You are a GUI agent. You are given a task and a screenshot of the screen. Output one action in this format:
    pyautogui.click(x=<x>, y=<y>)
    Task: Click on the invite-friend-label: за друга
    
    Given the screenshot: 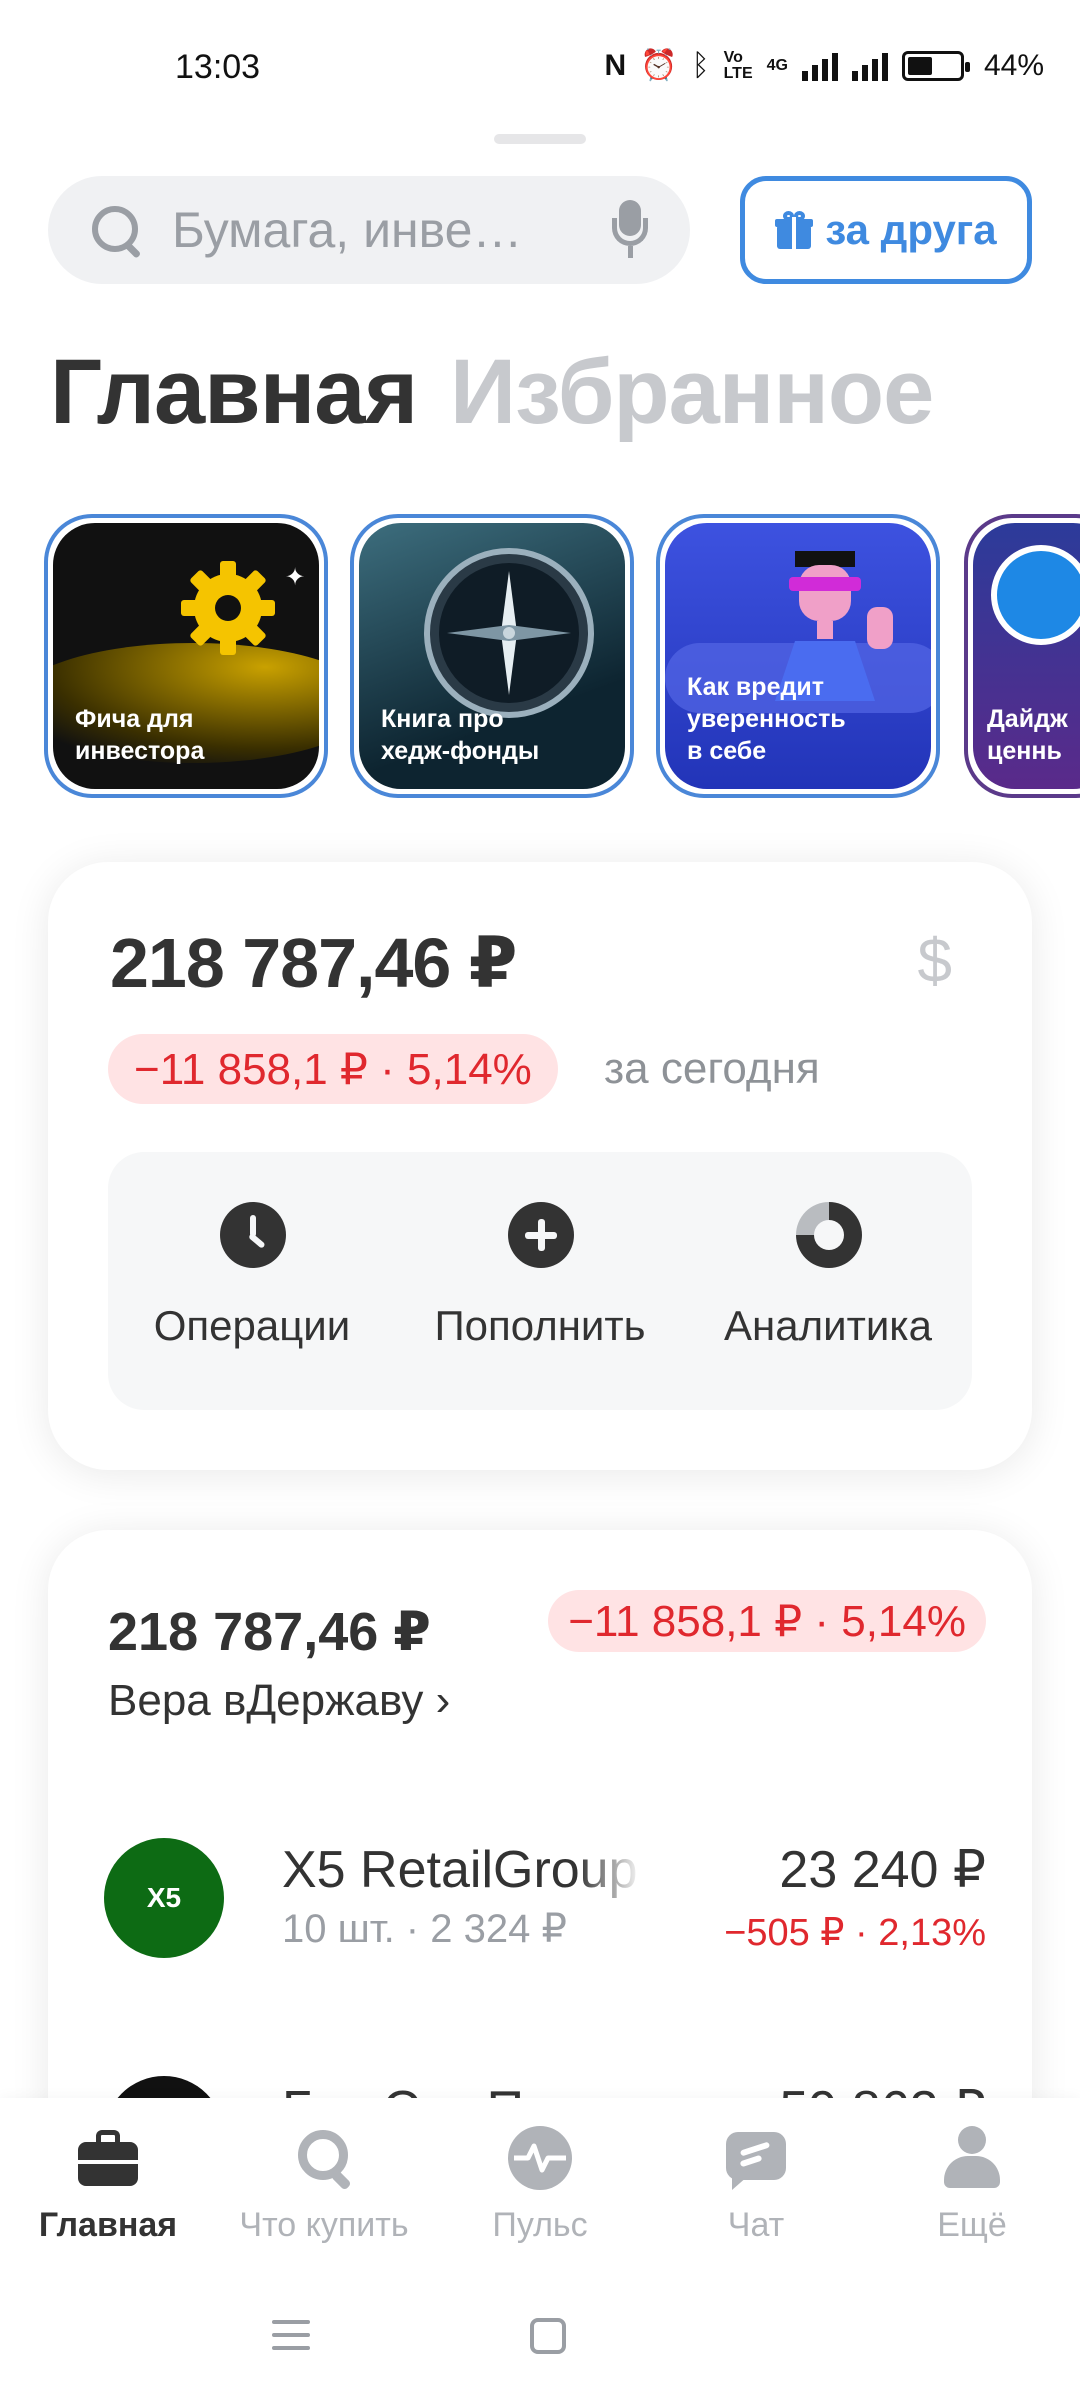 What is the action you would take?
    pyautogui.click(x=911, y=229)
    